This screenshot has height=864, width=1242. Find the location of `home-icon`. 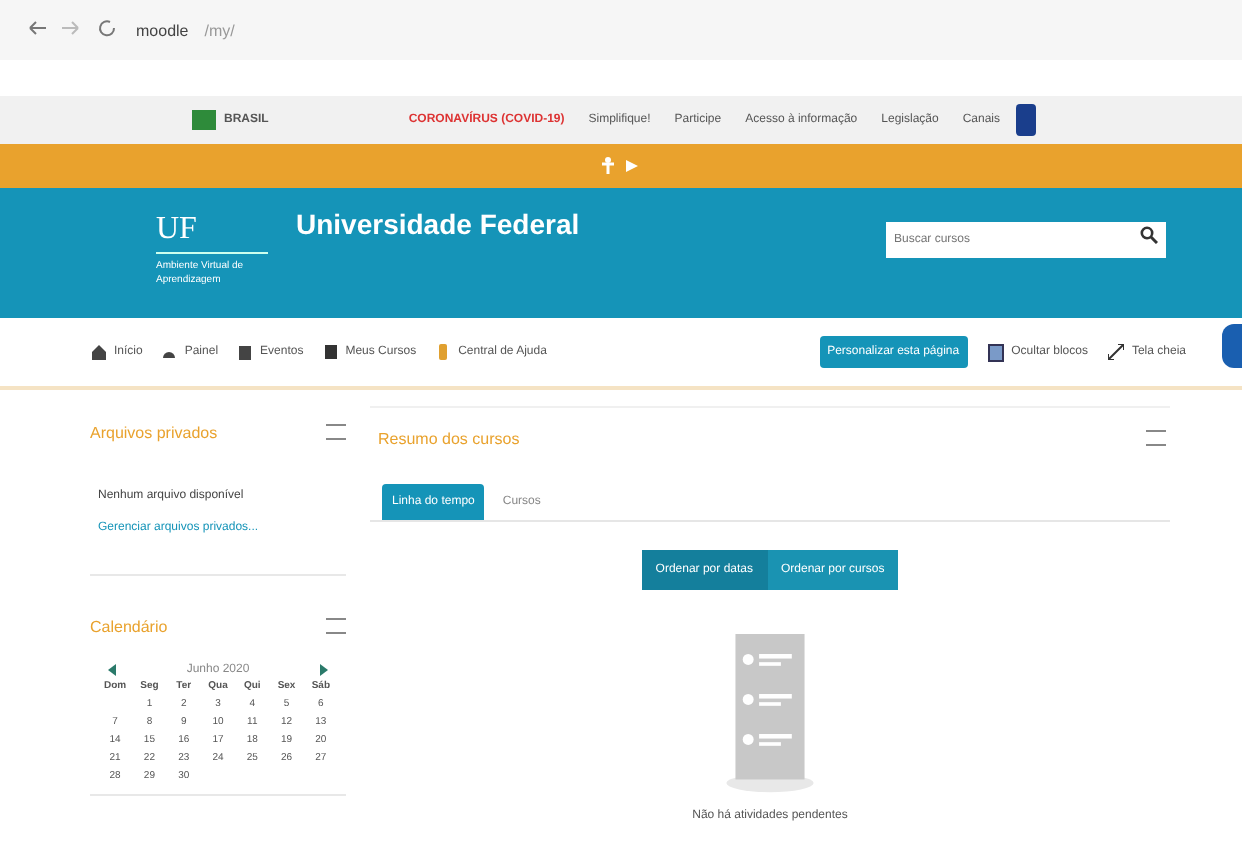

home-icon is located at coordinates (99, 352).